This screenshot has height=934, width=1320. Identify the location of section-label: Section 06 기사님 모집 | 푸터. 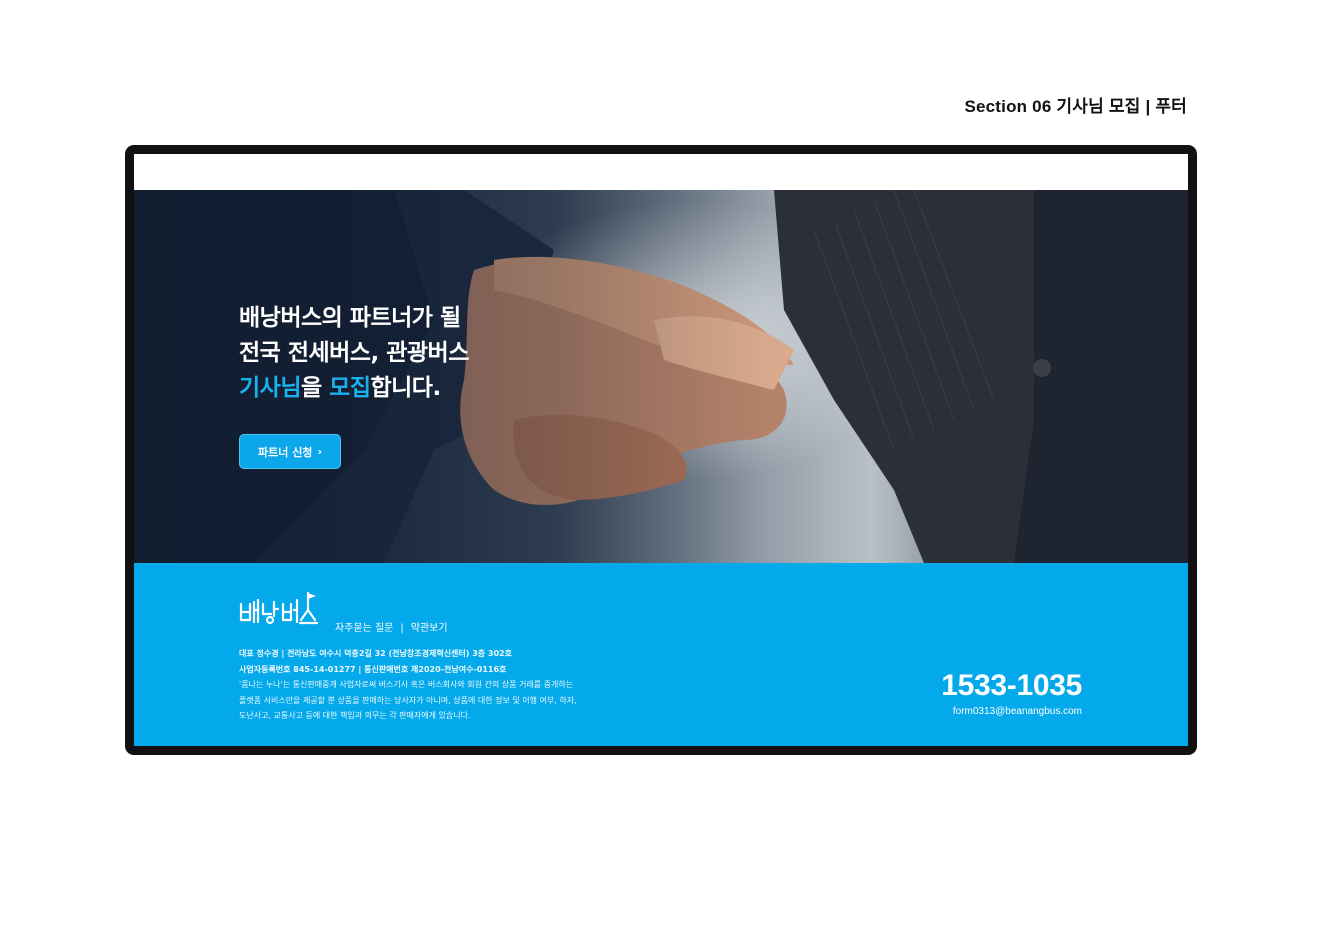
(1075, 106).